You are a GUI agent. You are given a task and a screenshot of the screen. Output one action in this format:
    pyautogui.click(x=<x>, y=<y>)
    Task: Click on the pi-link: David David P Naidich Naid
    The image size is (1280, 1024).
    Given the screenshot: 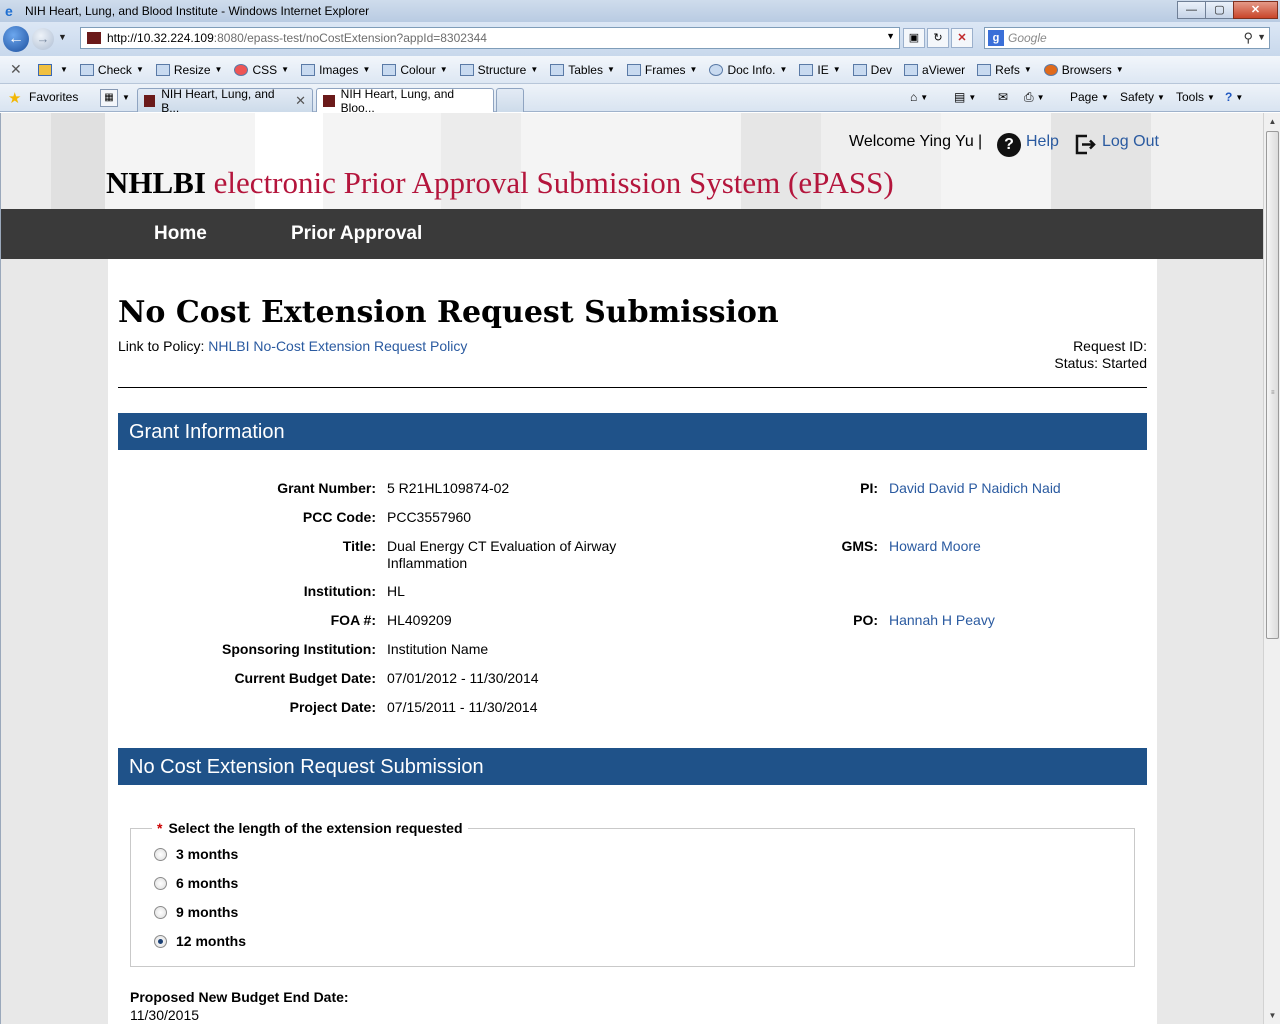 What is the action you would take?
    pyautogui.click(x=975, y=488)
    